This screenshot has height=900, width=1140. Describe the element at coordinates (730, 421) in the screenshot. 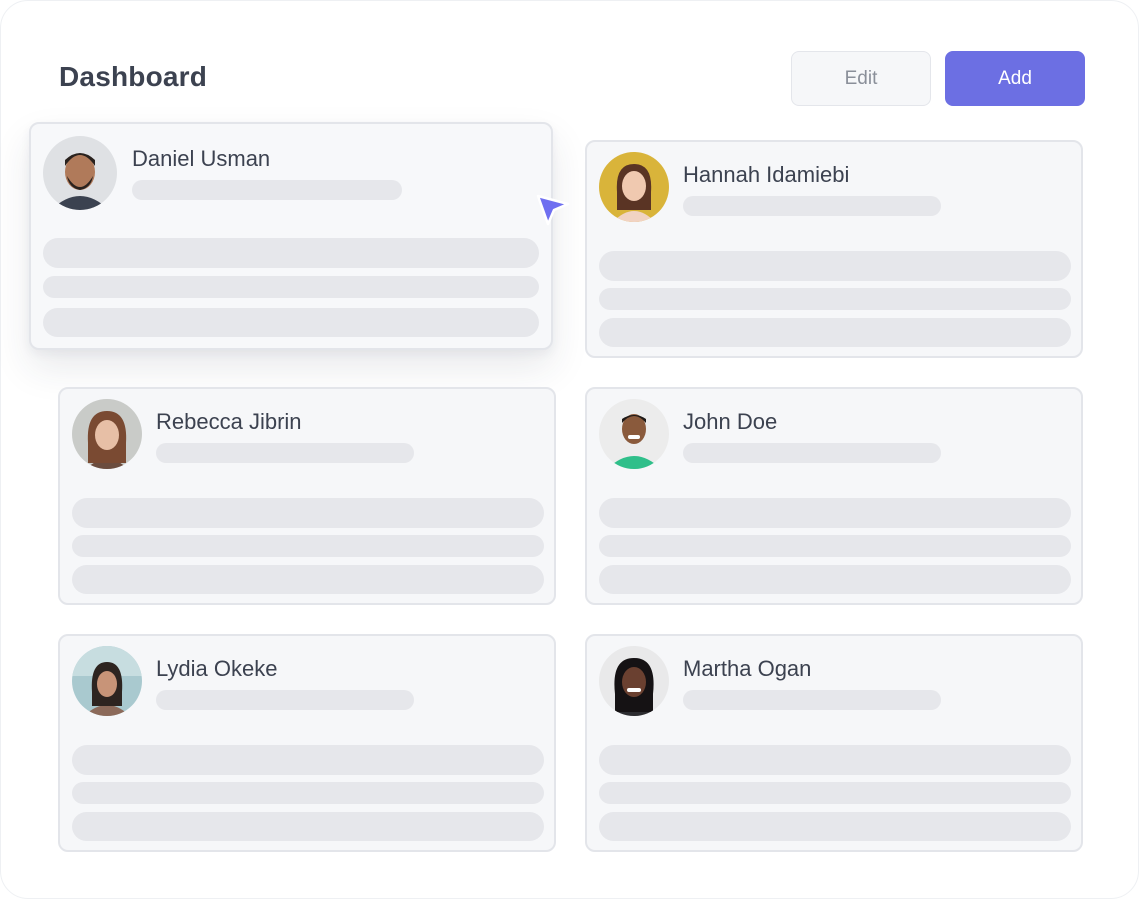

I see `card-name: John Doe` at that location.